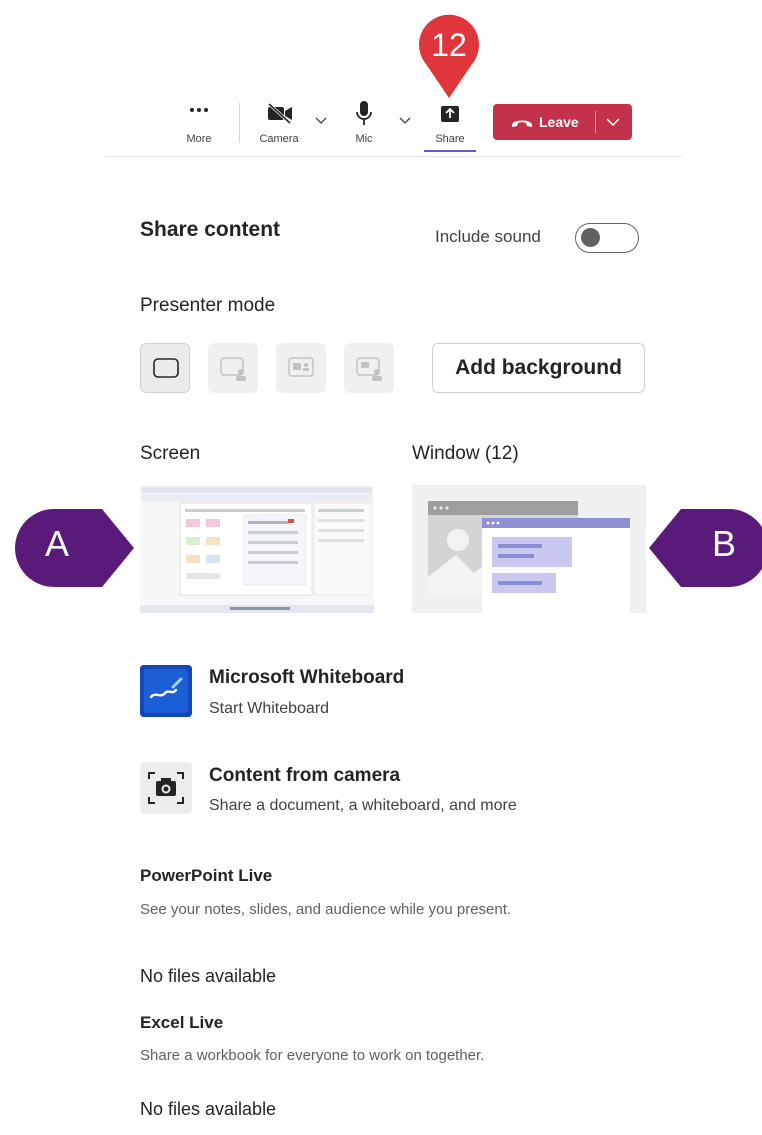 Image resolution: width=762 pixels, height=1135 pixels. Describe the element at coordinates (239, 123) in the screenshot. I see `toolbar-divider` at that location.